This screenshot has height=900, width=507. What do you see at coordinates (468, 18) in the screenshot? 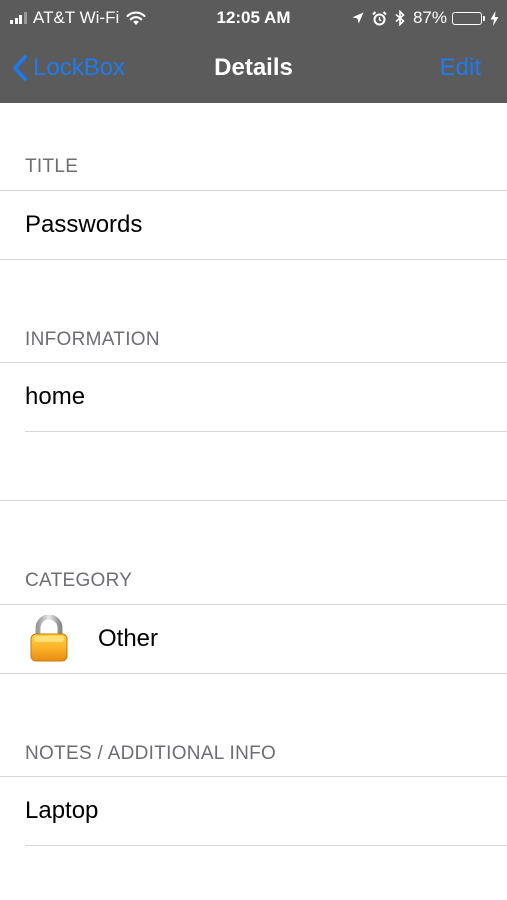
I see `battery-icon` at bounding box center [468, 18].